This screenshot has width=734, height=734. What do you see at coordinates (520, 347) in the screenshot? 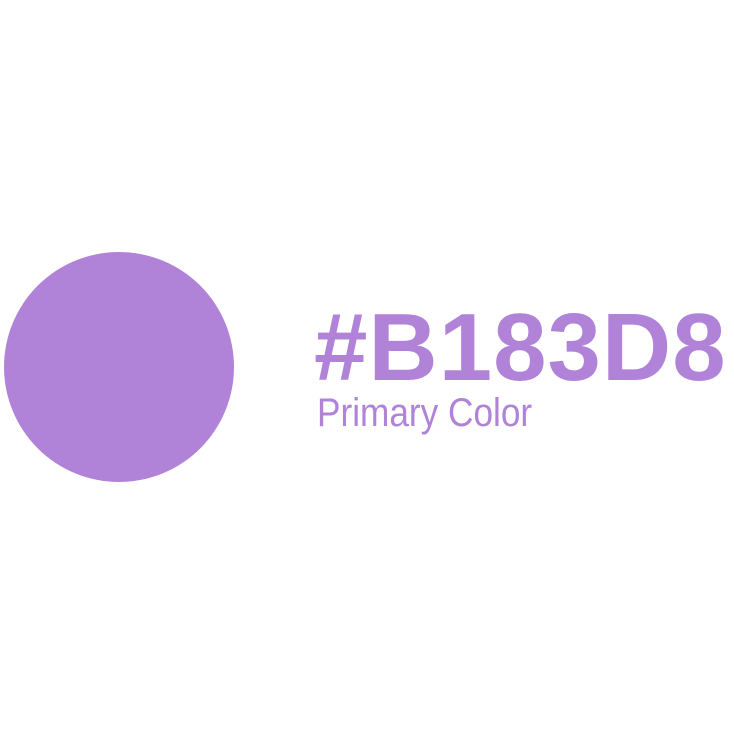
I see `hex-code-text: #B183D8` at bounding box center [520, 347].